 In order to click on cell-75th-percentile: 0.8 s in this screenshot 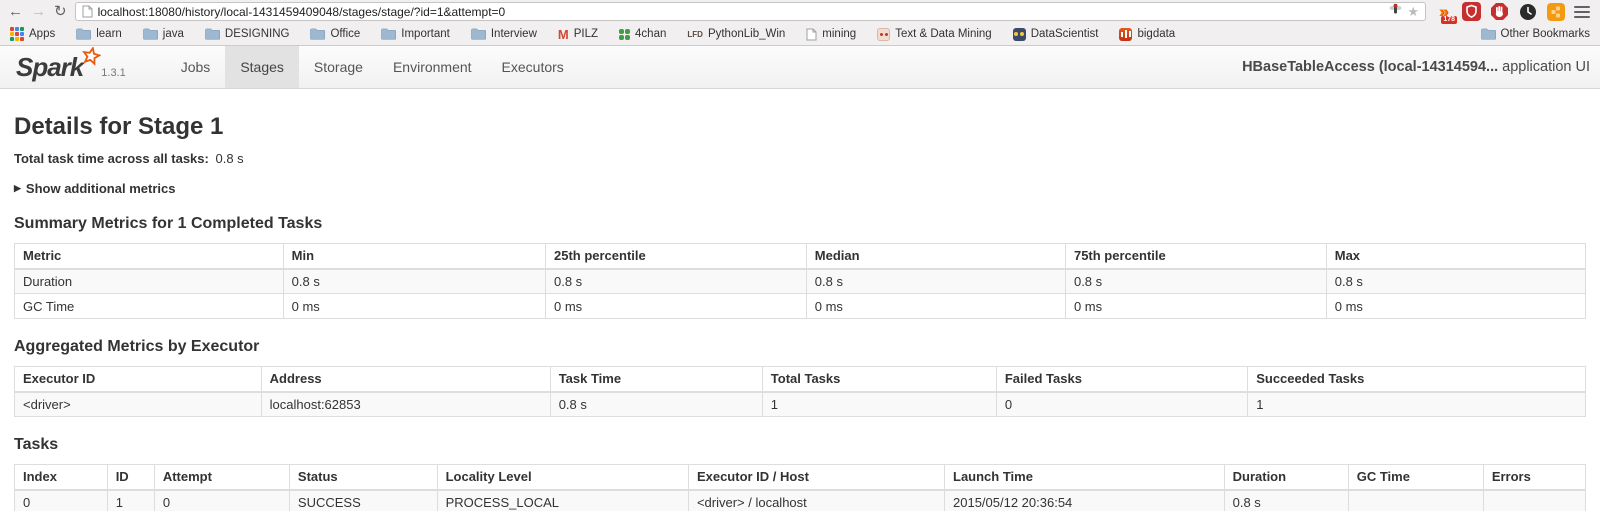, I will do `click(1195, 281)`.